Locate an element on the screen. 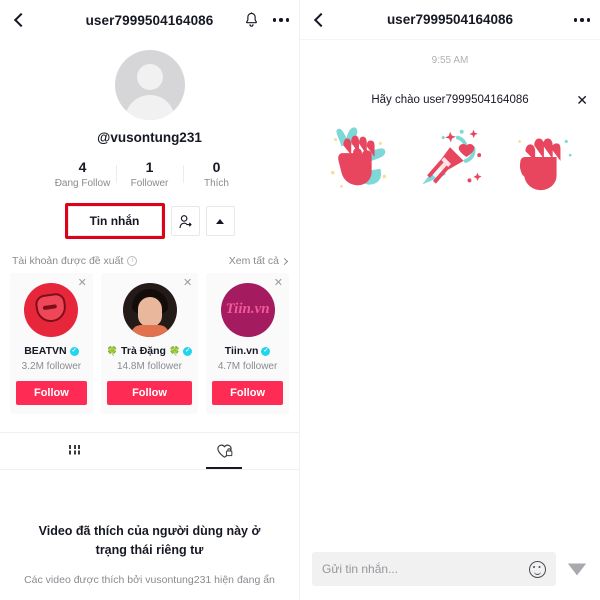 Image resolution: width=600 pixels, height=600 pixels. profile-actions: Tin nhắn is located at coordinates (149, 221).